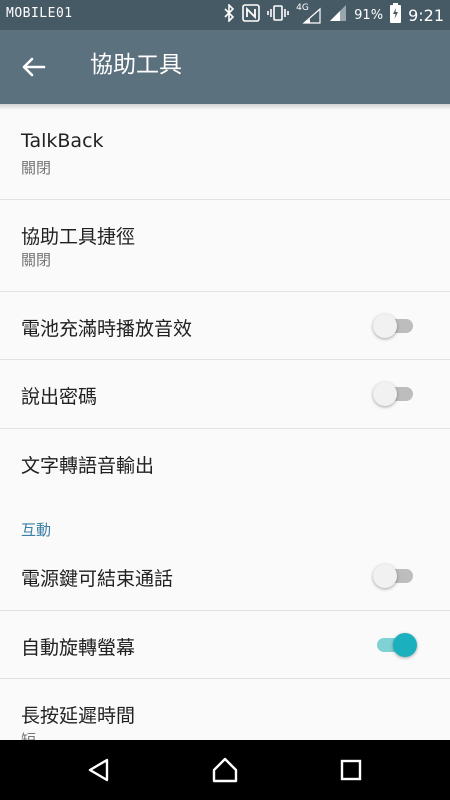 Image resolution: width=450 pixels, height=800 pixels. What do you see at coordinates (225, 463) in the screenshot?
I see `setting-tts-output: 文字轉語音輸出` at bounding box center [225, 463].